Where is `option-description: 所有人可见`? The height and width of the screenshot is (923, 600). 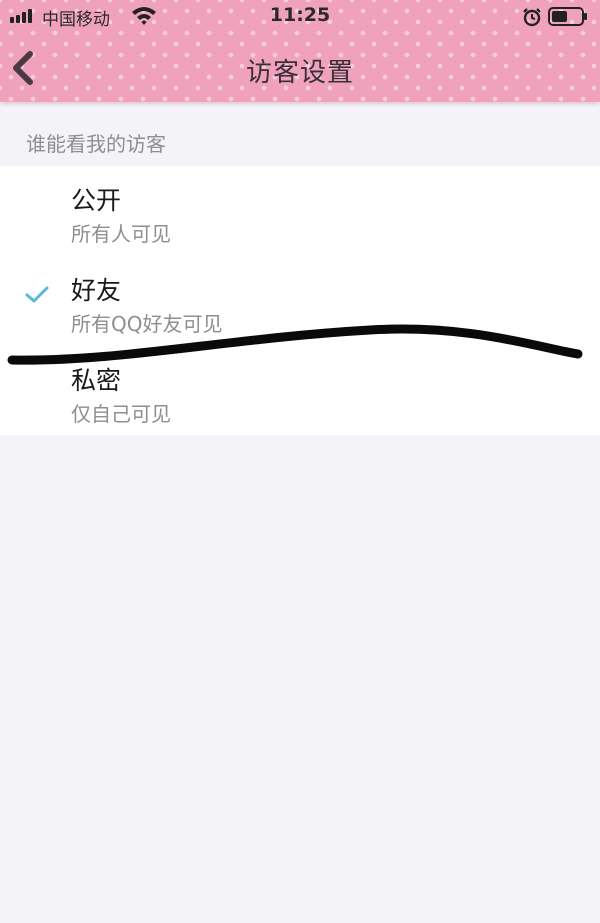
option-description: 所有人可见 is located at coordinates (121, 234).